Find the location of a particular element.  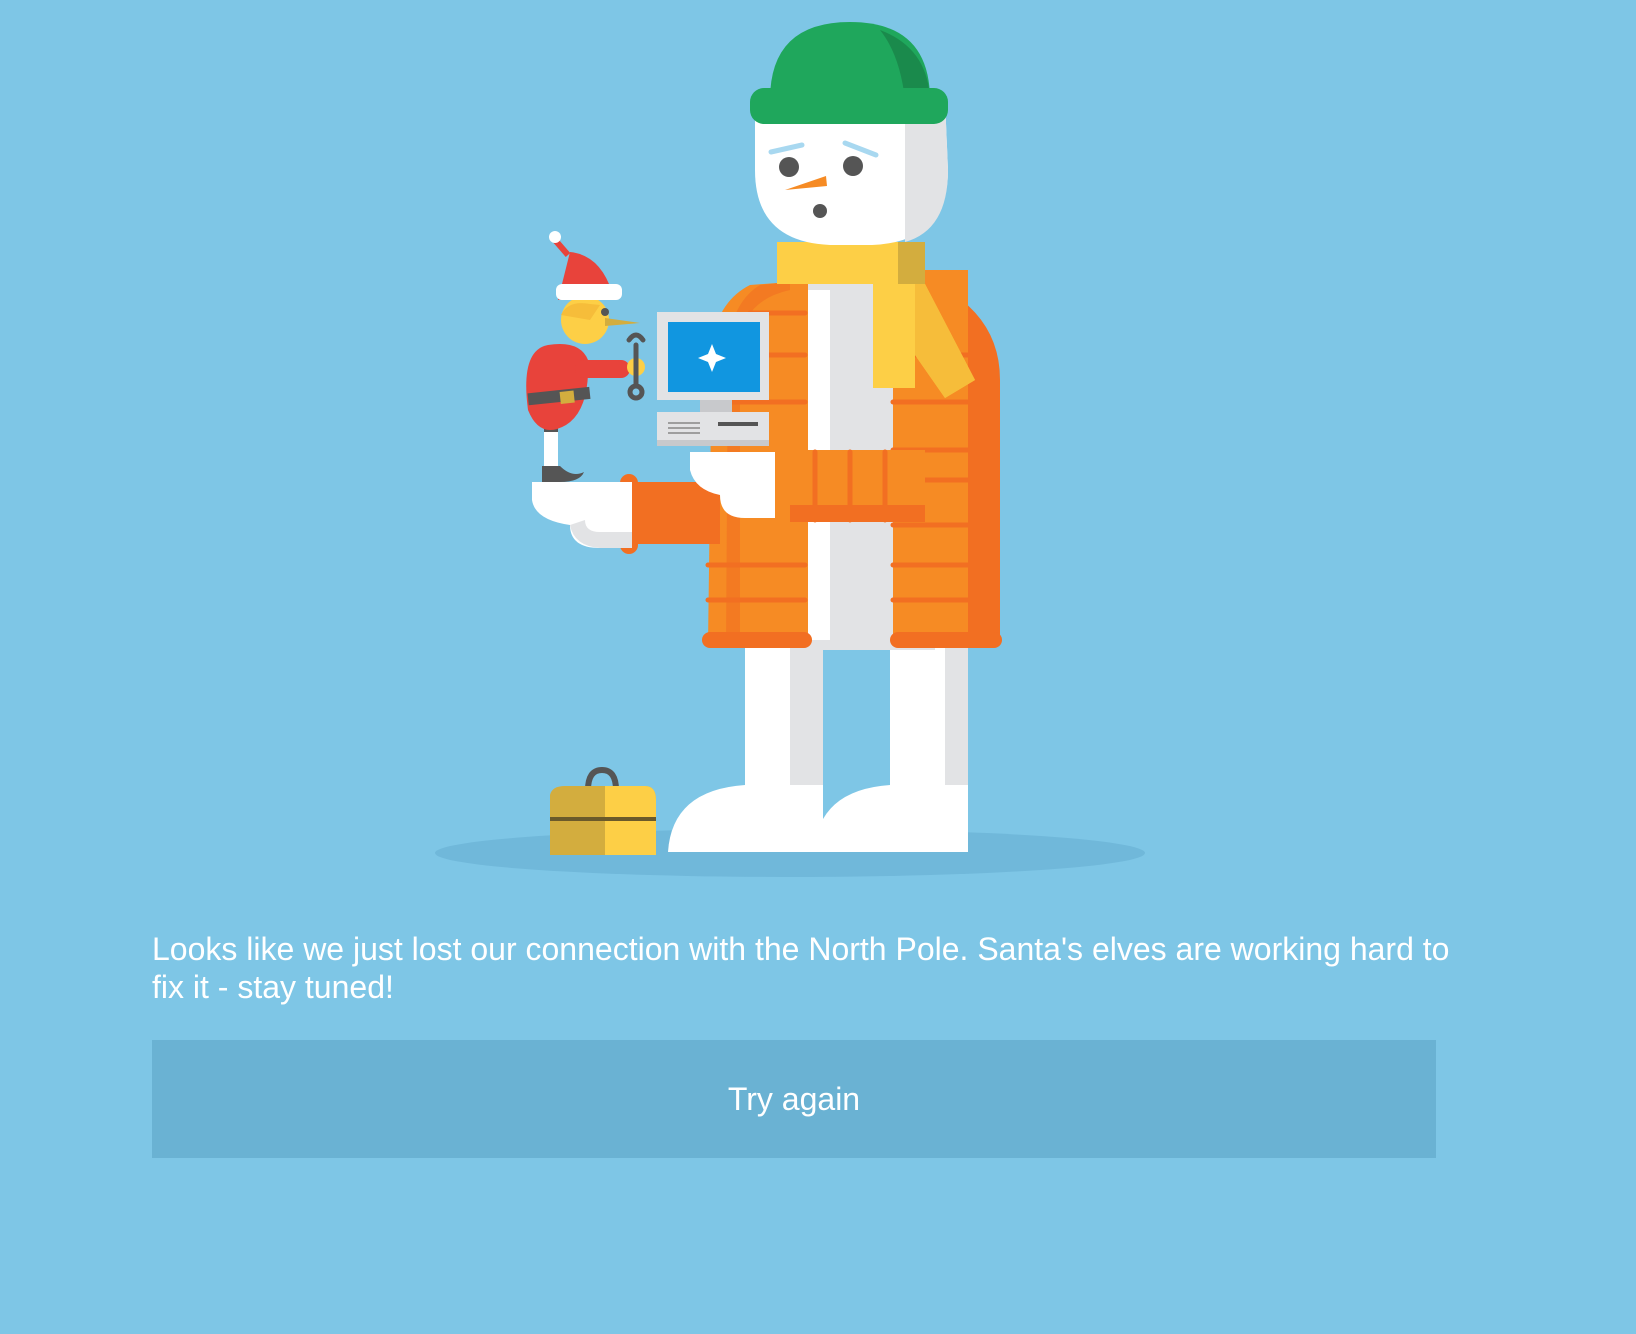

snowman-legs is located at coordinates (818, 746).